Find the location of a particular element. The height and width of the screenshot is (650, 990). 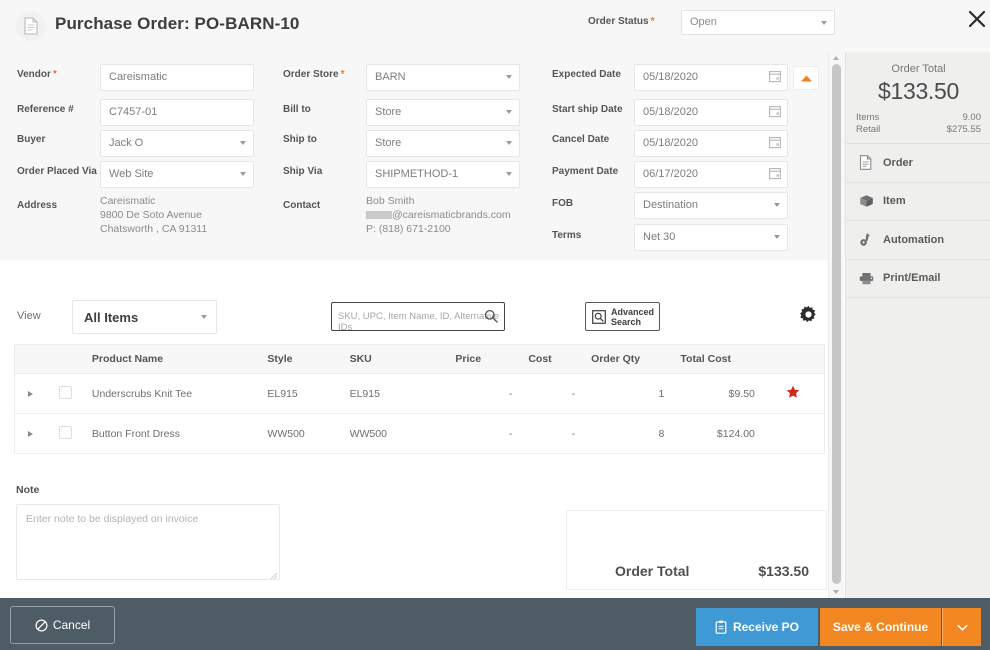

col-style: Style is located at coordinates (300, 359).